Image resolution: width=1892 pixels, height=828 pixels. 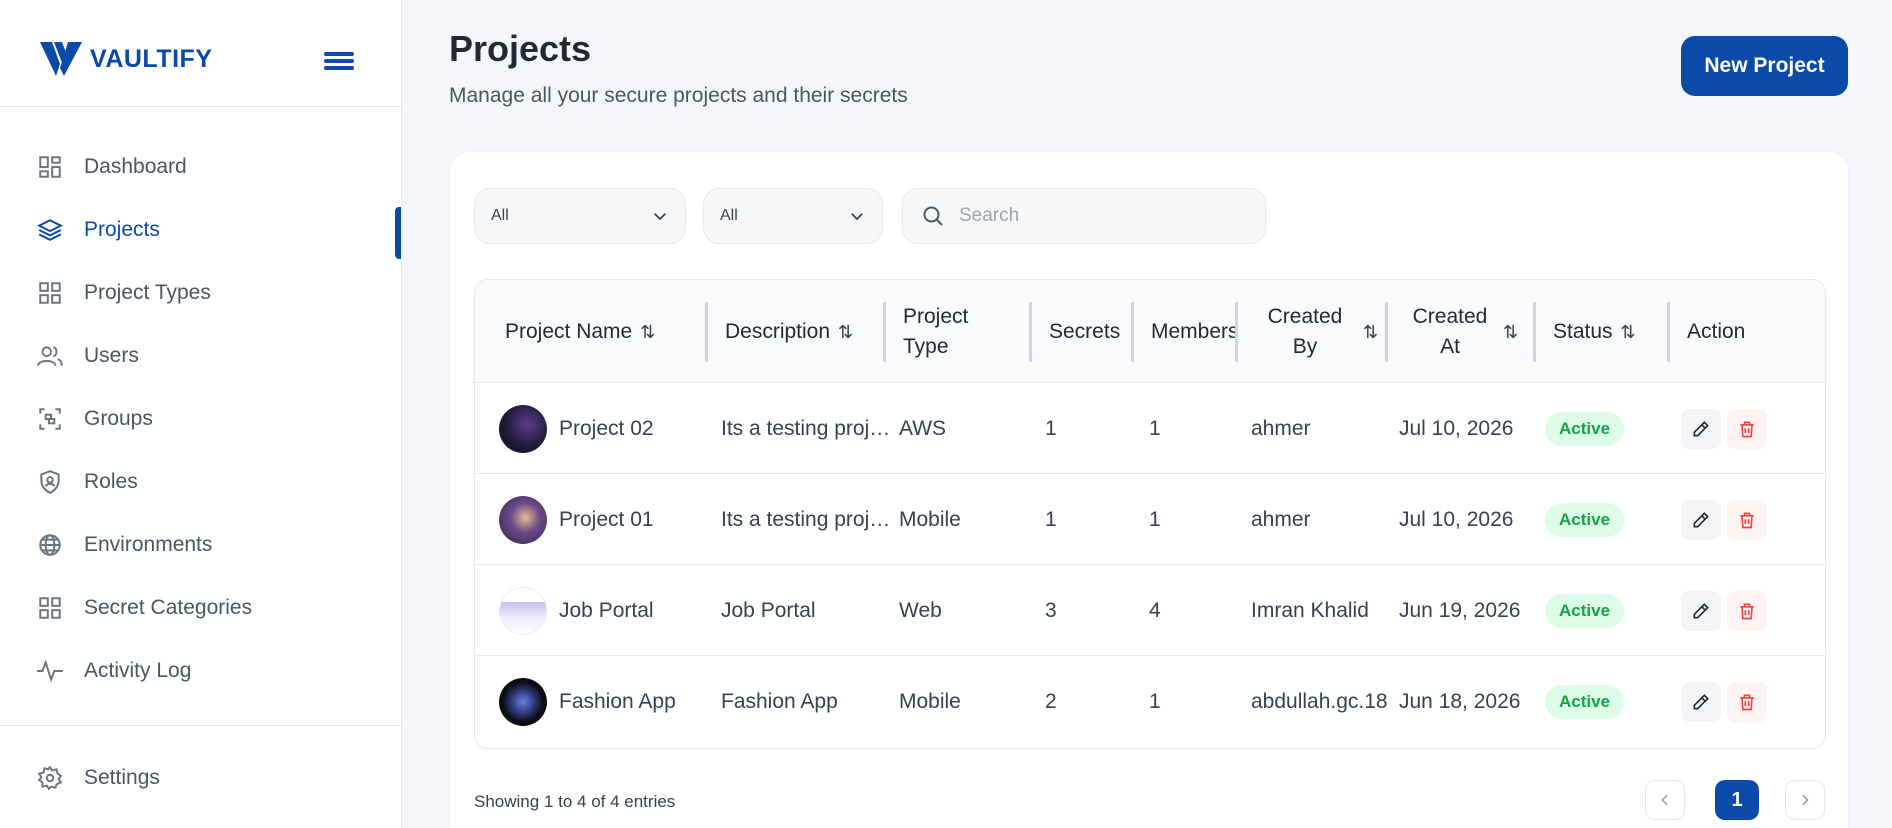 What do you see at coordinates (200, 292) in the screenshot?
I see `sidebar-item-project-types: Project Types` at bounding box center [200, 292].